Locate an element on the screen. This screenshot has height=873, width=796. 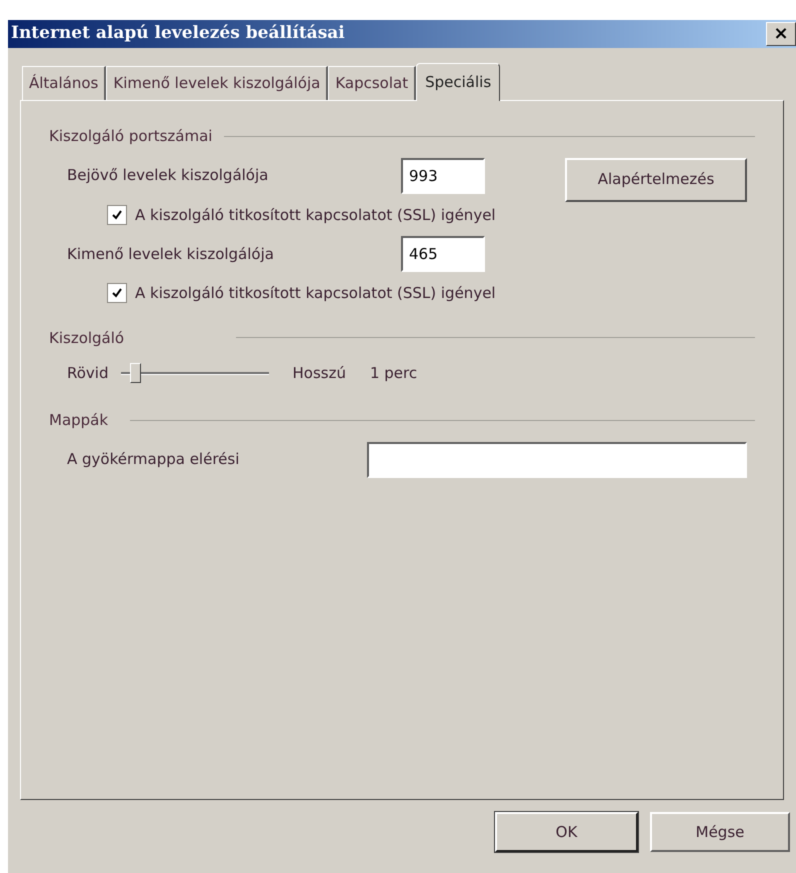
slider-thumb is located at coordinates (136, 373).